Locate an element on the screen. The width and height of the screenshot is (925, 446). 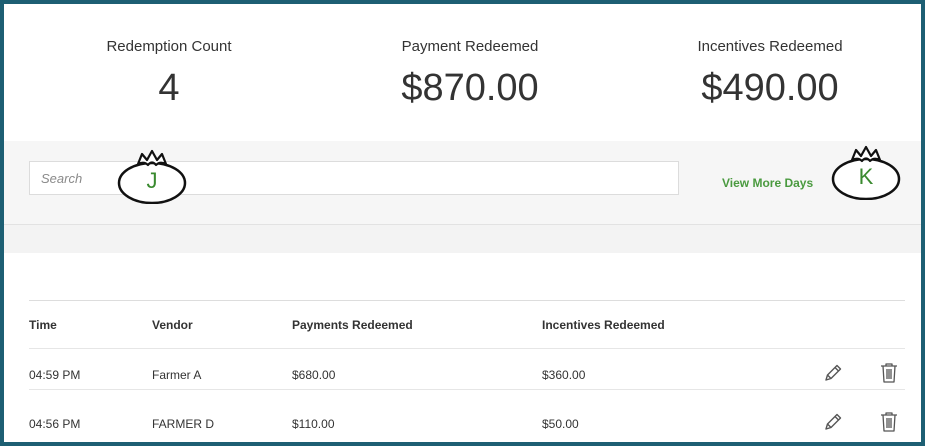
annotation-label: K is located at coordinates (866, 176).